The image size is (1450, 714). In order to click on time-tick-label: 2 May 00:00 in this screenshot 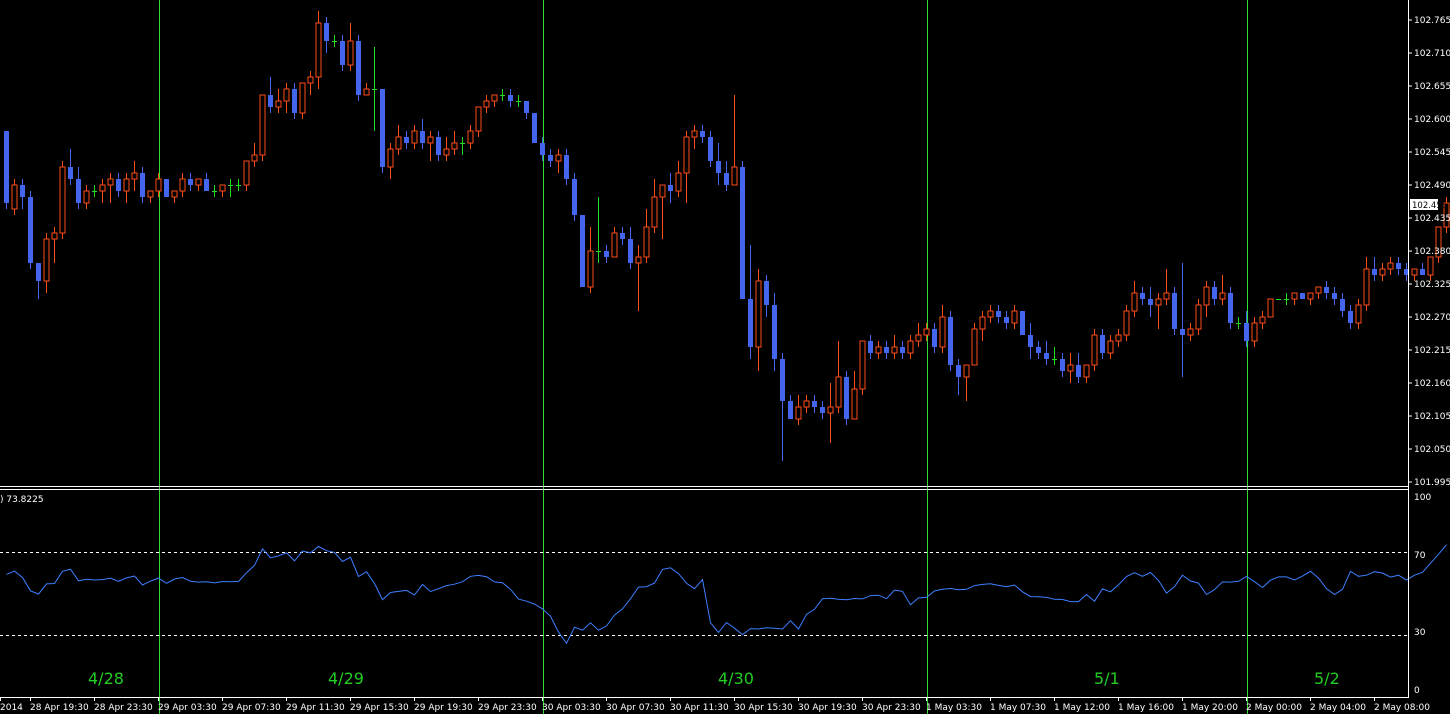, I will do `click(1274, 708)`.